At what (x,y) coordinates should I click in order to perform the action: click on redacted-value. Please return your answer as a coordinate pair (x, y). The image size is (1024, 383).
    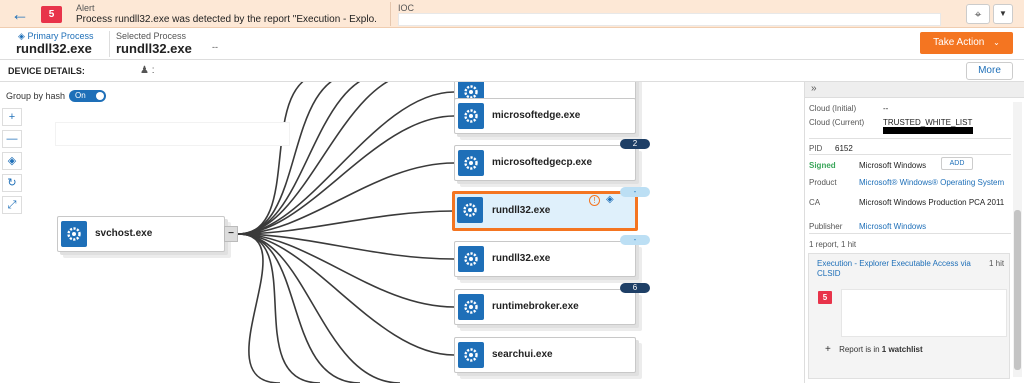
    Looking at the image, I should click on (928, 130).